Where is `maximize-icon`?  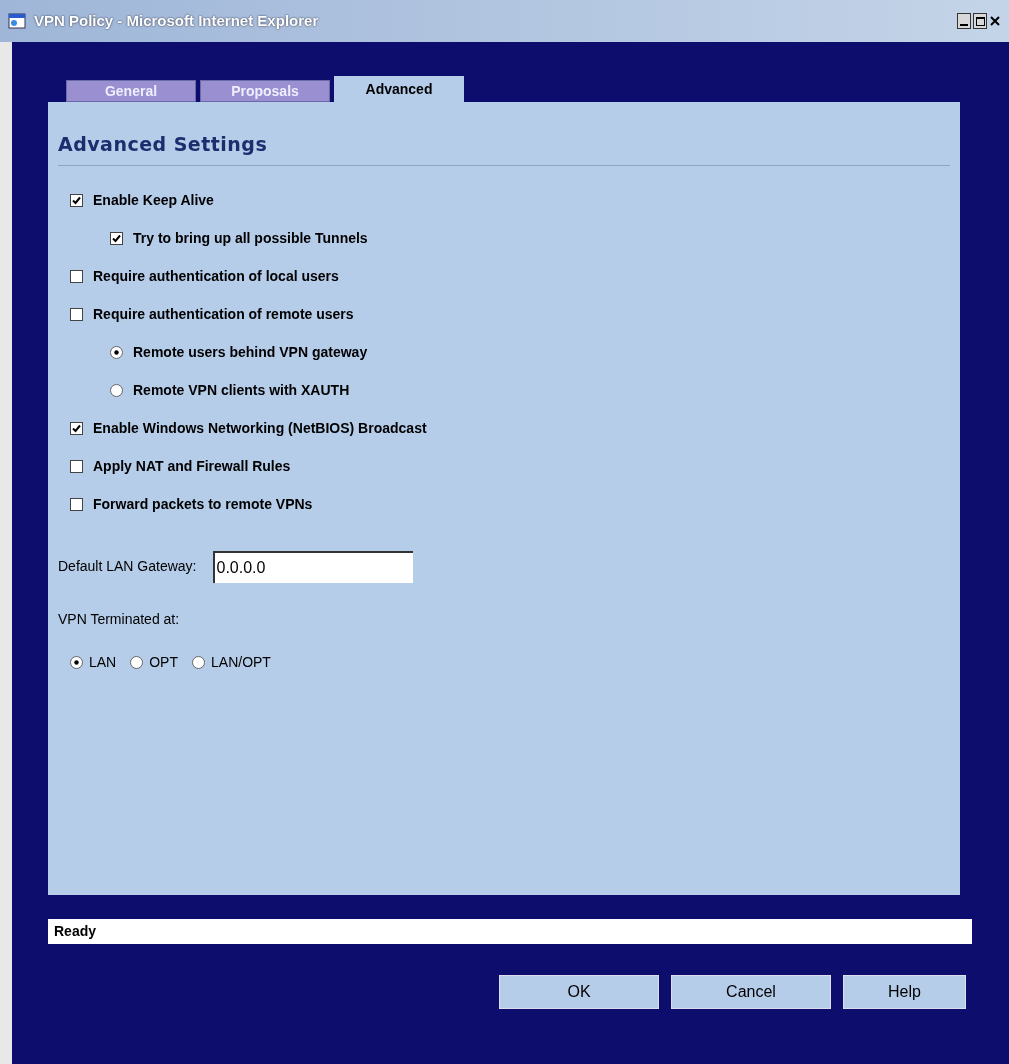
maximize-icon is located at coordinates (980, 21).